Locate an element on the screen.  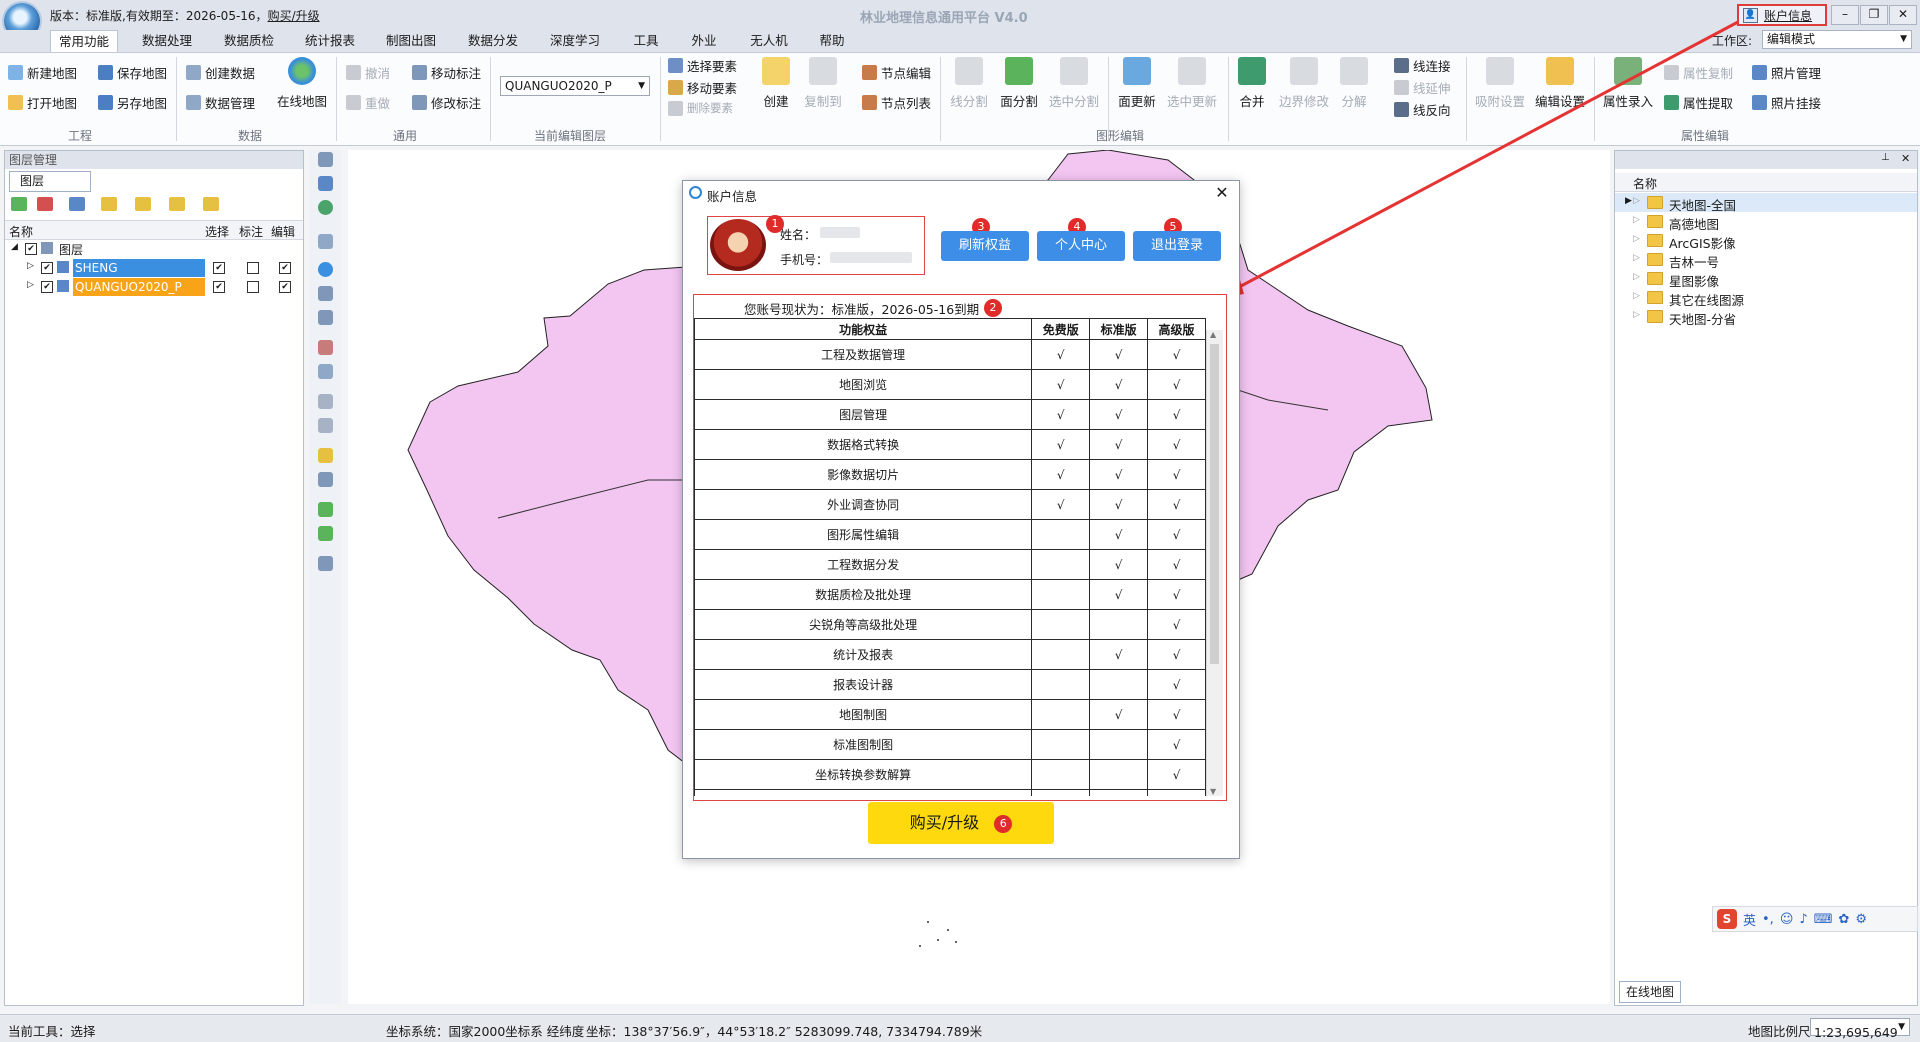
rights-col-header: 标准版 is located at coordinates (1119, 329).